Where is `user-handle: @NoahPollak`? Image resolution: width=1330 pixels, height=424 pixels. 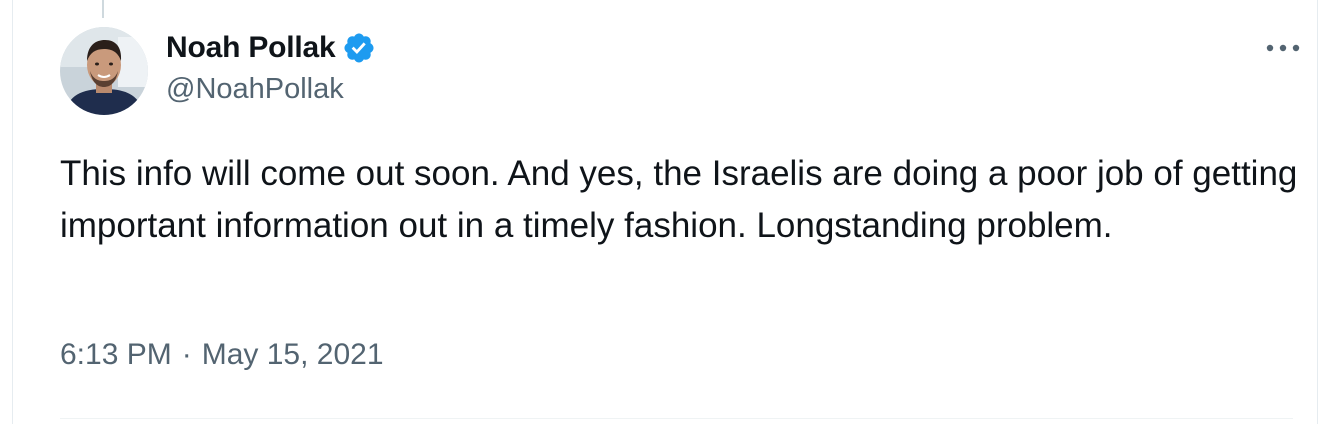
user-handle: @NoahPollak is located at coordinates (255, 89).